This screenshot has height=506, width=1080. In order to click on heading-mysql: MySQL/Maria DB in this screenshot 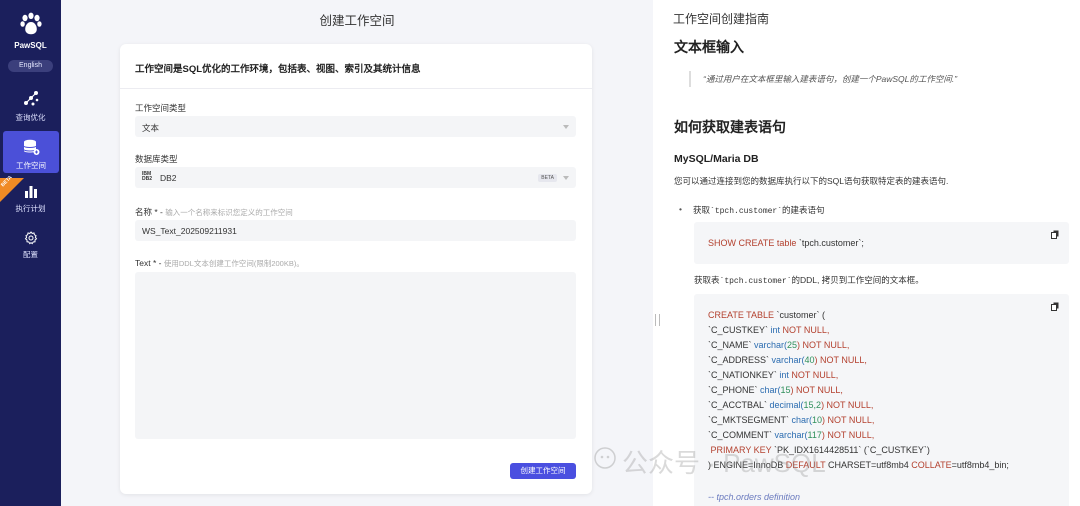, I will do `click(716, 159)`.